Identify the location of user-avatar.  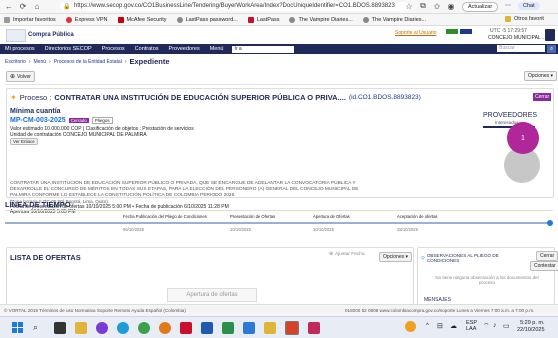
(550, 35).